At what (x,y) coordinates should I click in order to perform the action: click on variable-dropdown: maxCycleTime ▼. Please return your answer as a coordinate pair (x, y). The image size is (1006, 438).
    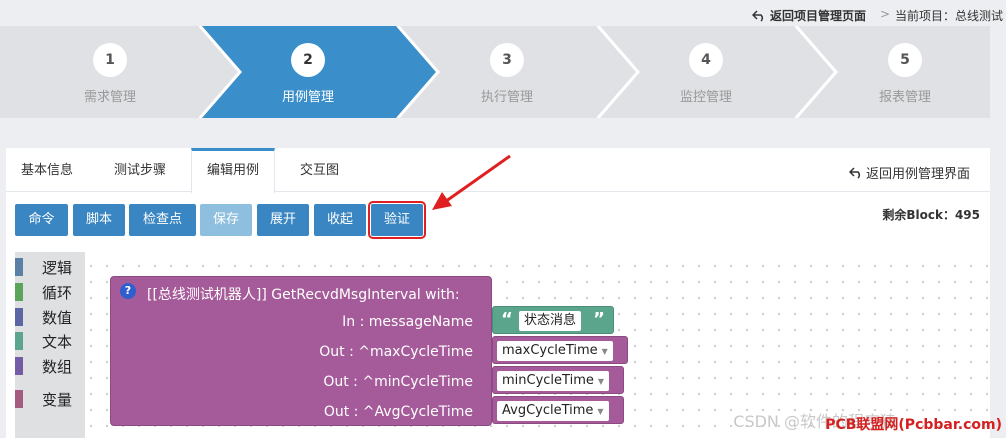
    Looking at the image, I should click on (555, 351).